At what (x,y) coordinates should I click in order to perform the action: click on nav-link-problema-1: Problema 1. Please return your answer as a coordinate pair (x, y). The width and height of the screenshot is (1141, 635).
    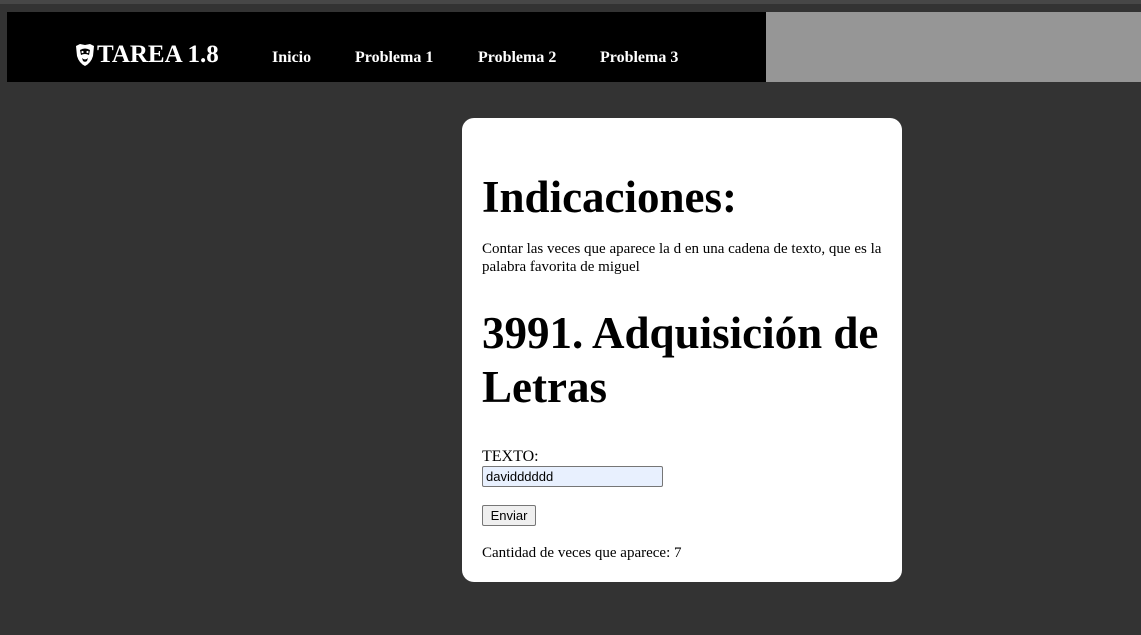
    Looking at the image, I should click on (394, 58).